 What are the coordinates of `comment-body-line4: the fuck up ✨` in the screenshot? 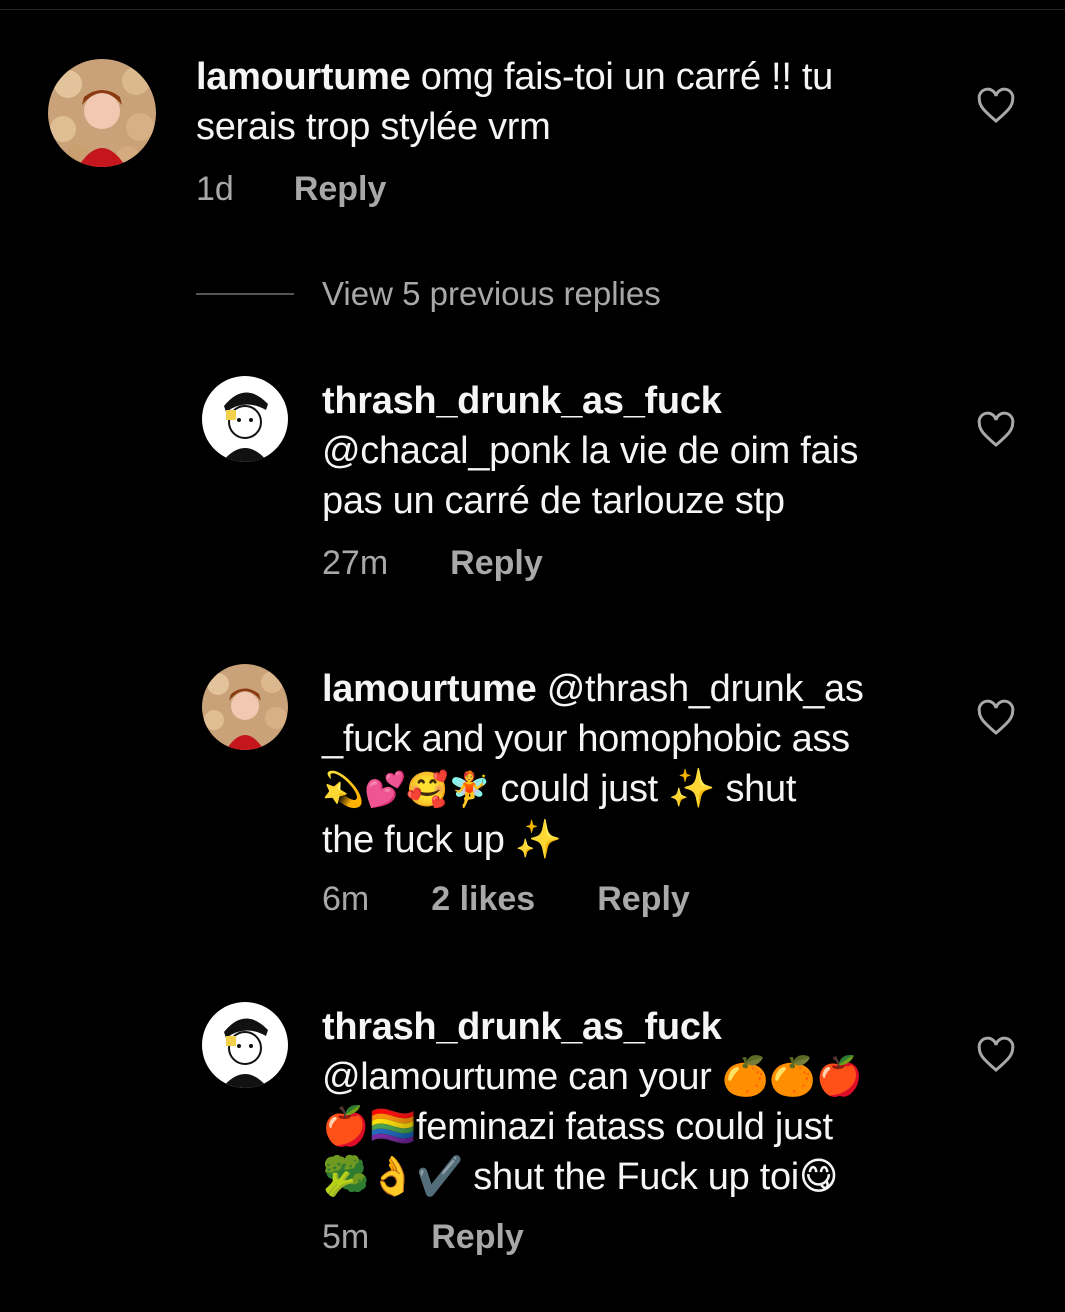 It's located at (442, 840).